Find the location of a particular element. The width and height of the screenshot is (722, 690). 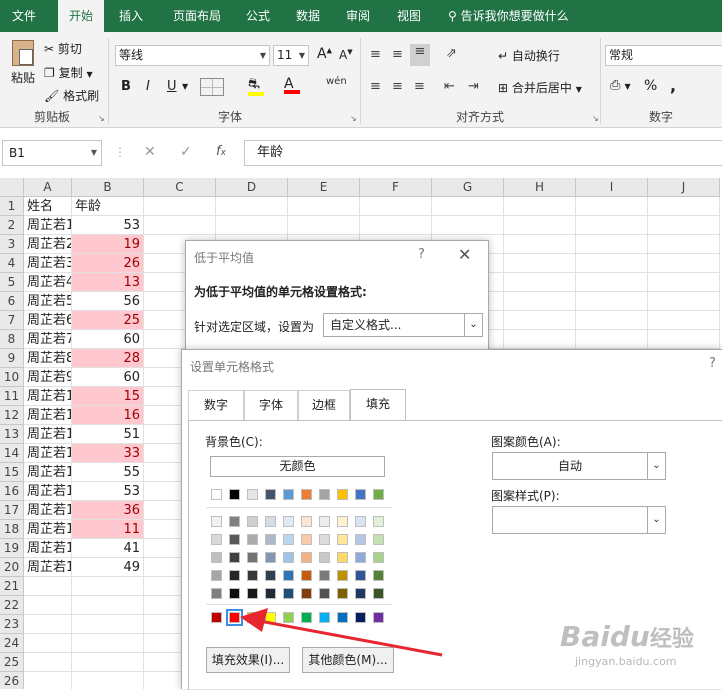

tab-fill: 填充 is located at coordinates (378, 404).